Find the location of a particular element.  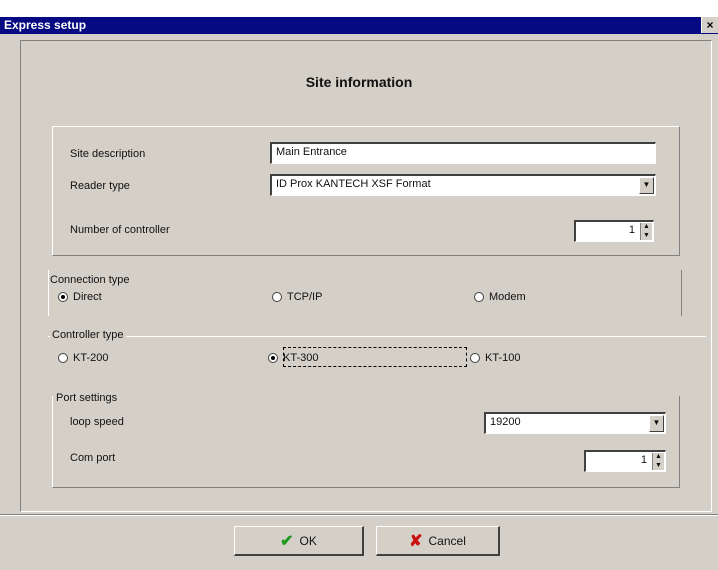

checkmark-icon: ✔ is located at coordinates (287, 541).